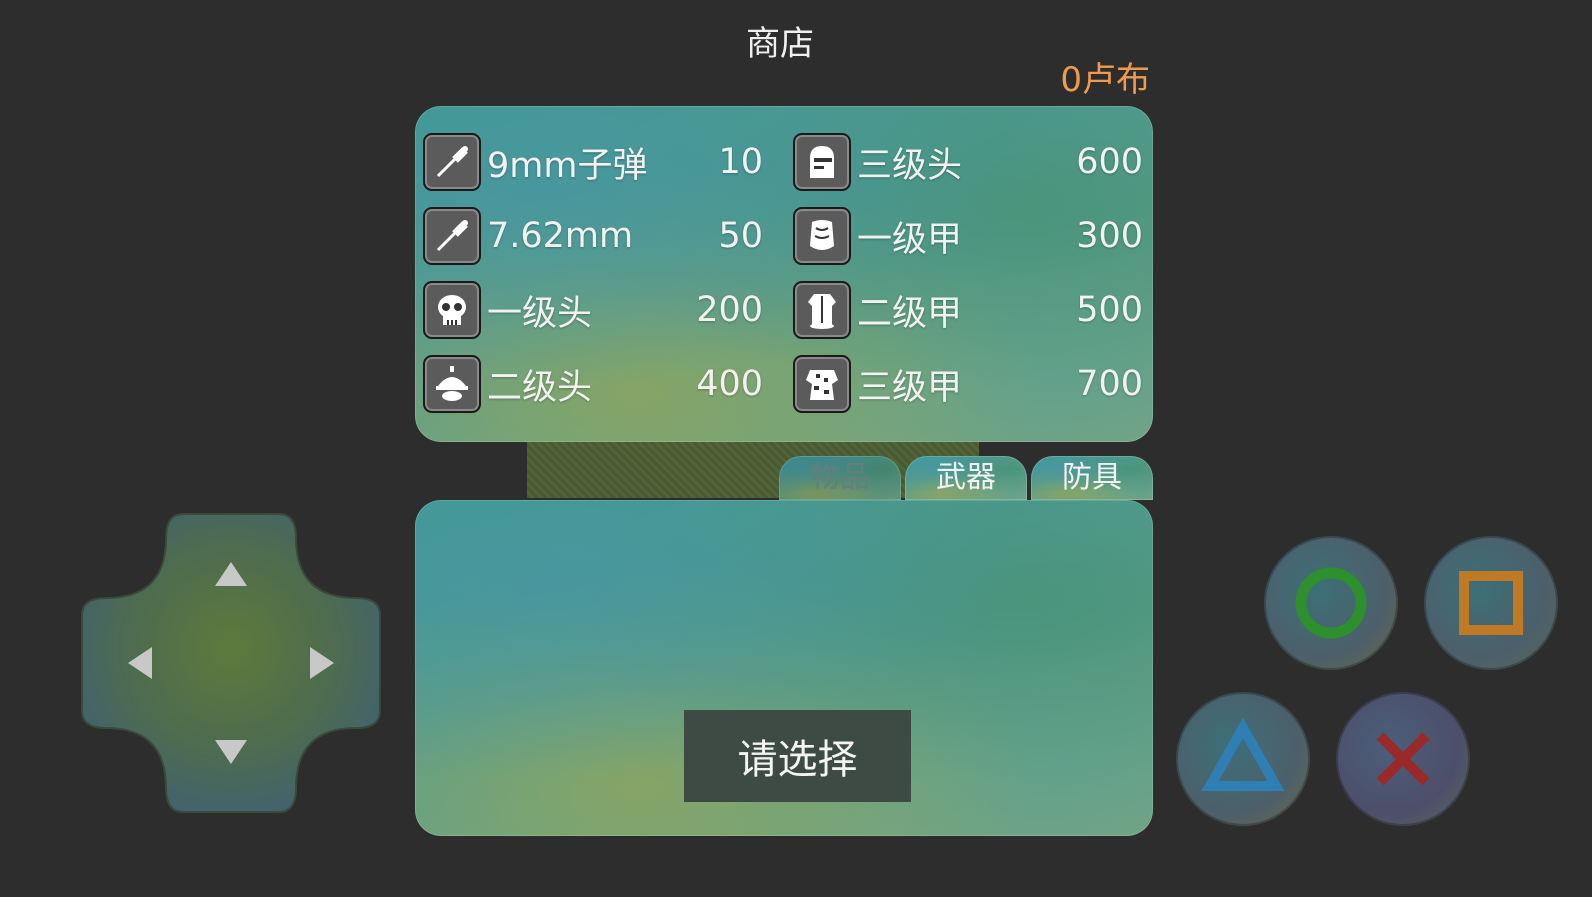 This screenshot has height=897, width=1592. Describe the element at coordinates (560, 236) in the screenshot. I see `item-name: 7.62mm` at that location.